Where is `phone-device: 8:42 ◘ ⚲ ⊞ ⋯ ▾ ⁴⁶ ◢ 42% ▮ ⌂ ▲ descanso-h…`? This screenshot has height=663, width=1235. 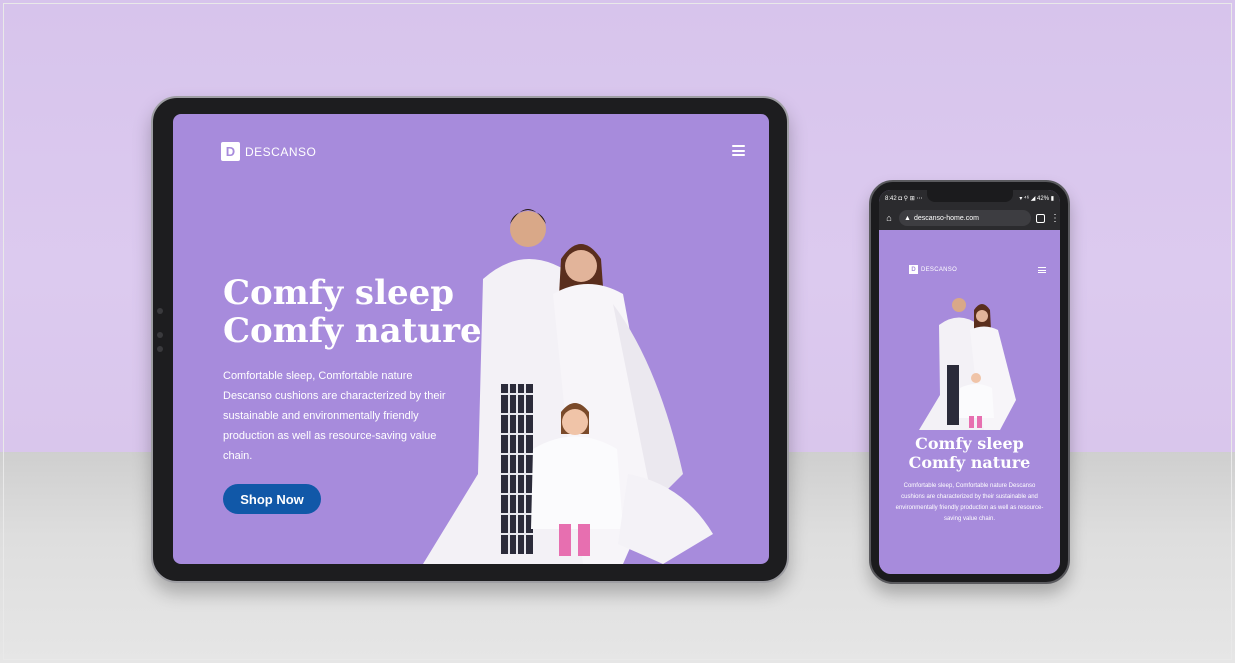 phone-device: 8:42 ◘ ⚲ ⊞ ⋯ ▾ ⁴⁶ ◢ 42% ▮ ⌂ ▲ descanso-h… is located at coordinates (969, 382).